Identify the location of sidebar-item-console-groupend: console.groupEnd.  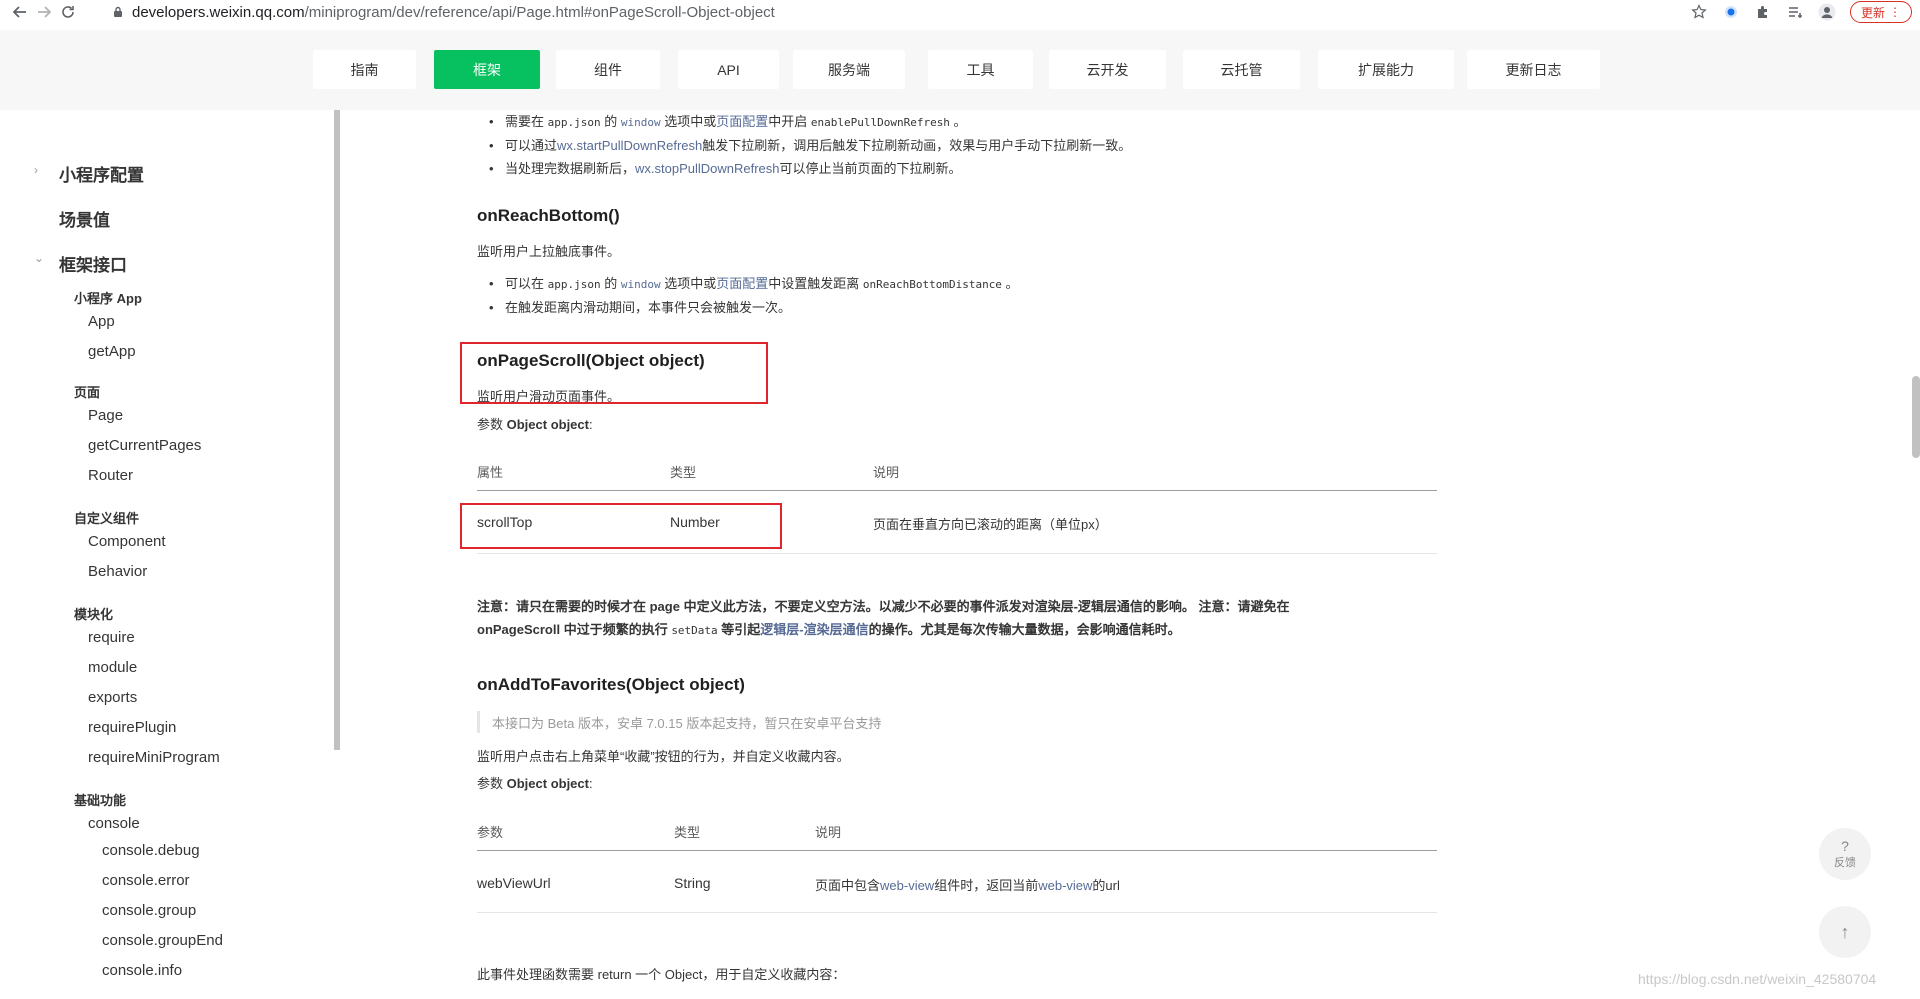
(162, 940).